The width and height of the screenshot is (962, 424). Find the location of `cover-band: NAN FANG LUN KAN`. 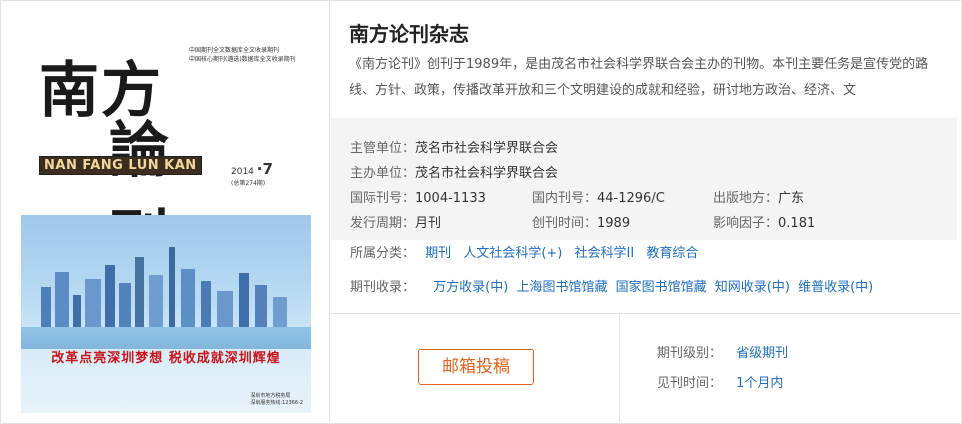

cover-band: NAN FANG LUN KAN is located at coordinates (120, 165).